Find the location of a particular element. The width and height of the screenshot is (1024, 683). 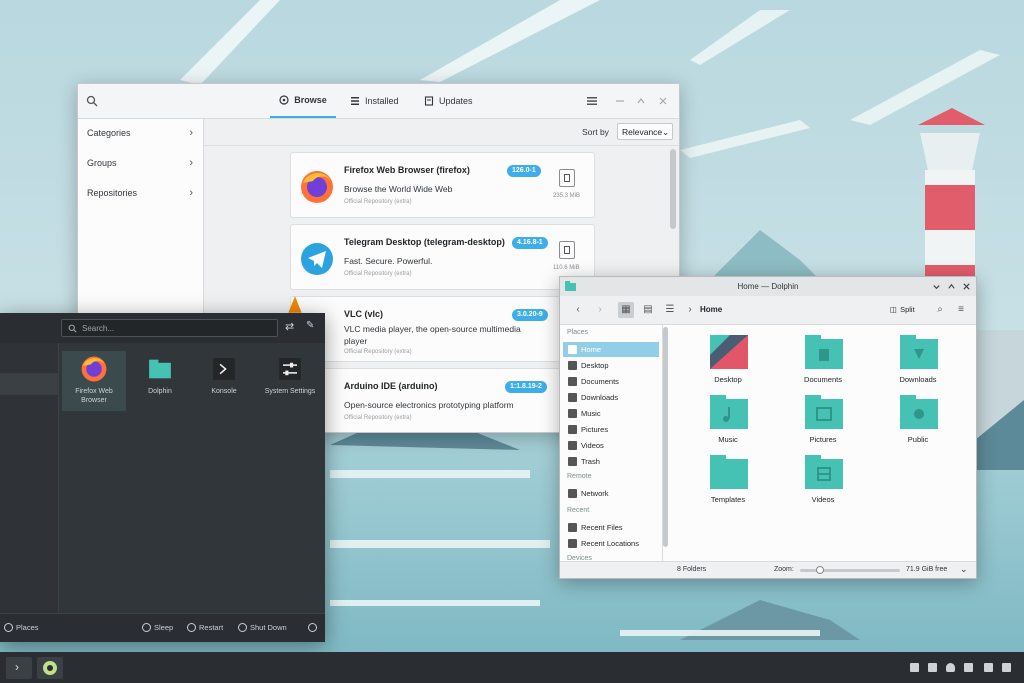

zoom-slider is located at coordinates (850, 570).